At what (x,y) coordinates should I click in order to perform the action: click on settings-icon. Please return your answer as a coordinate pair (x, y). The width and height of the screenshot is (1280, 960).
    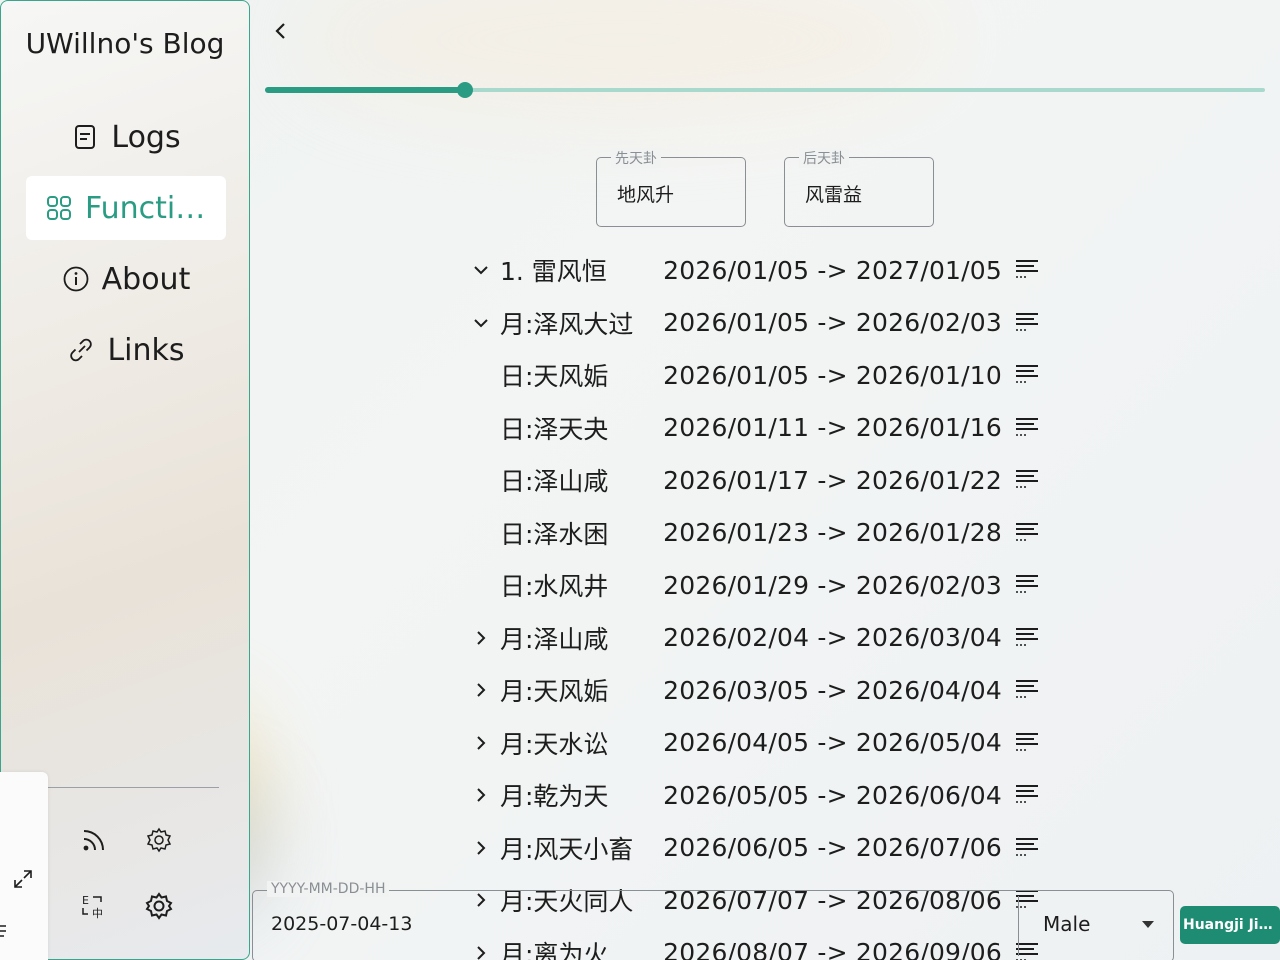
    Looking at the image, I should click on (159, 906).